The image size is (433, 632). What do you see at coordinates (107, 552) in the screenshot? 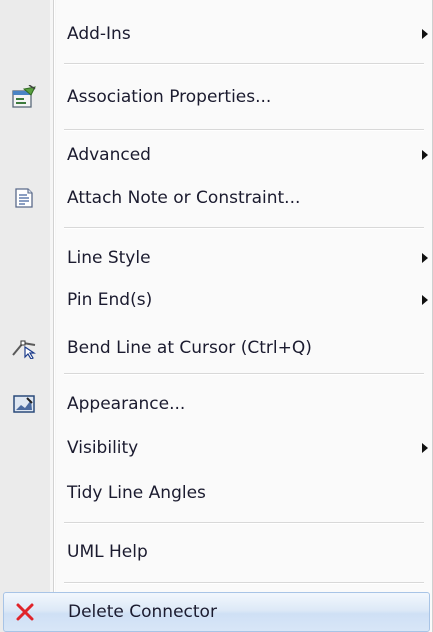
I see `menu-item-label: UML Help` at bounding box center [107, 552].